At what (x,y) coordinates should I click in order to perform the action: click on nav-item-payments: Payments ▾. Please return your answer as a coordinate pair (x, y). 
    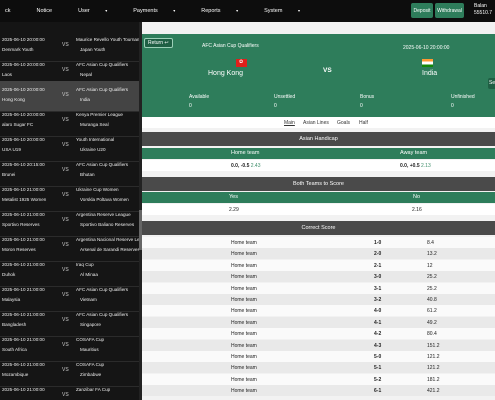
    Looking at the image, I should click on (160, 11).